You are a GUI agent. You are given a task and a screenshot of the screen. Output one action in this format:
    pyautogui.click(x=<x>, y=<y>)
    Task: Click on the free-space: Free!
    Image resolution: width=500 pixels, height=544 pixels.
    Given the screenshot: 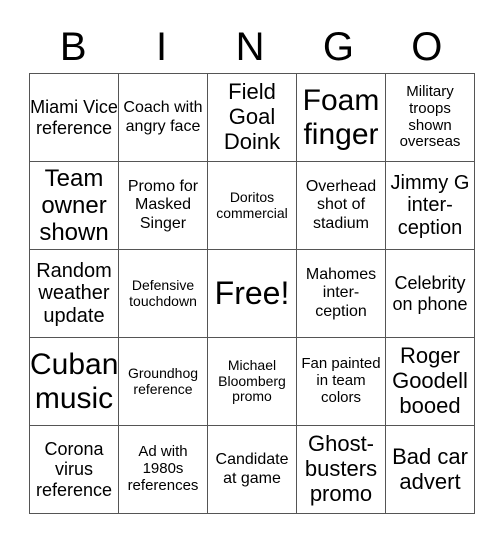 What is the action you would take?
    pyautogui.click(x=252, y=293)
    